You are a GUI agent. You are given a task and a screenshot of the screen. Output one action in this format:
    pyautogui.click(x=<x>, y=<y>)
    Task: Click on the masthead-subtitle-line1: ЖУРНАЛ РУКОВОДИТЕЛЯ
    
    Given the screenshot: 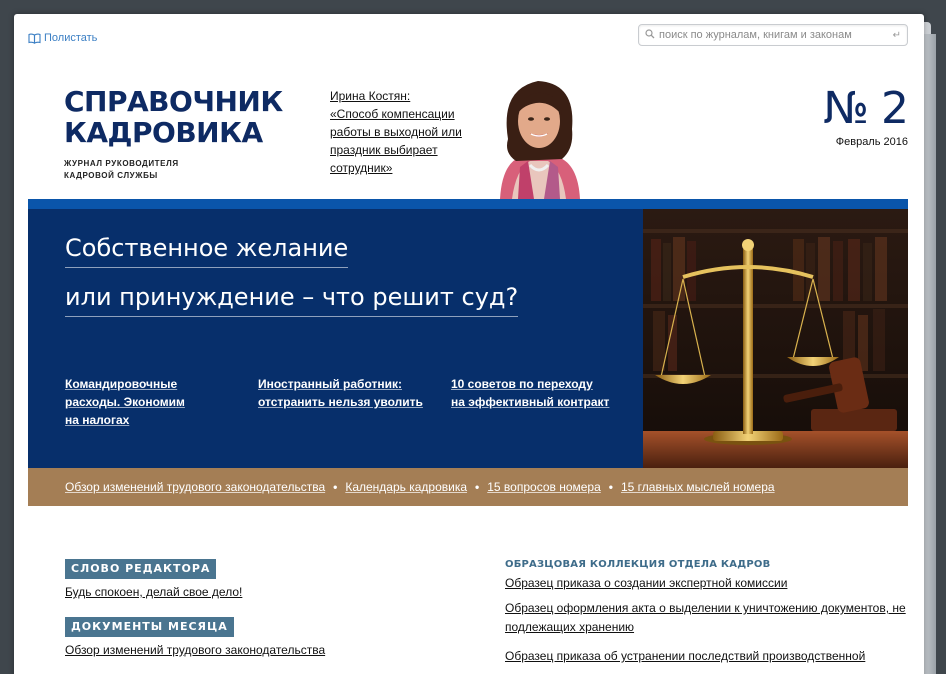 What is the action you would take?
    pyautogui.click(x=121, y=163)
    